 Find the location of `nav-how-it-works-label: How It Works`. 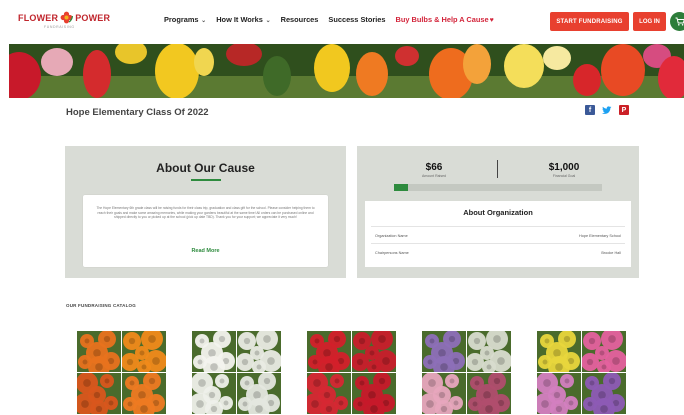

nav-how-it-works-label: How It Works is located at coordinates (239, 19).